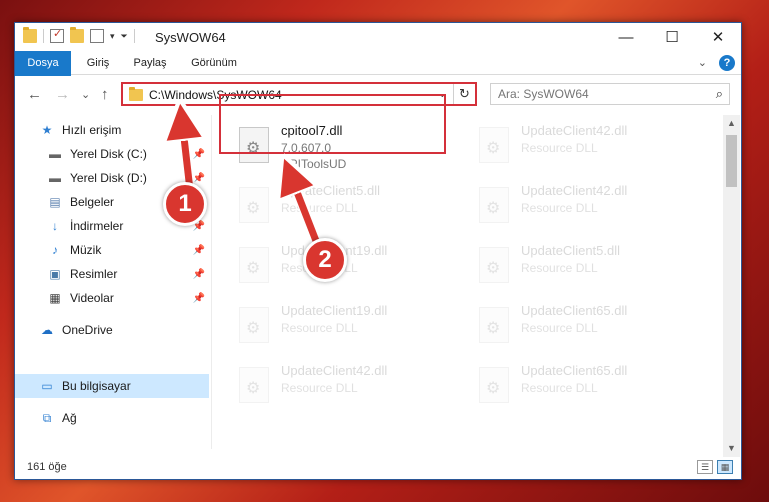 This screenshot has width=769, height=502. Describe the element at coordinates (47, 330) in the screenshot. I see `cloud-icon: ☁` at that location.